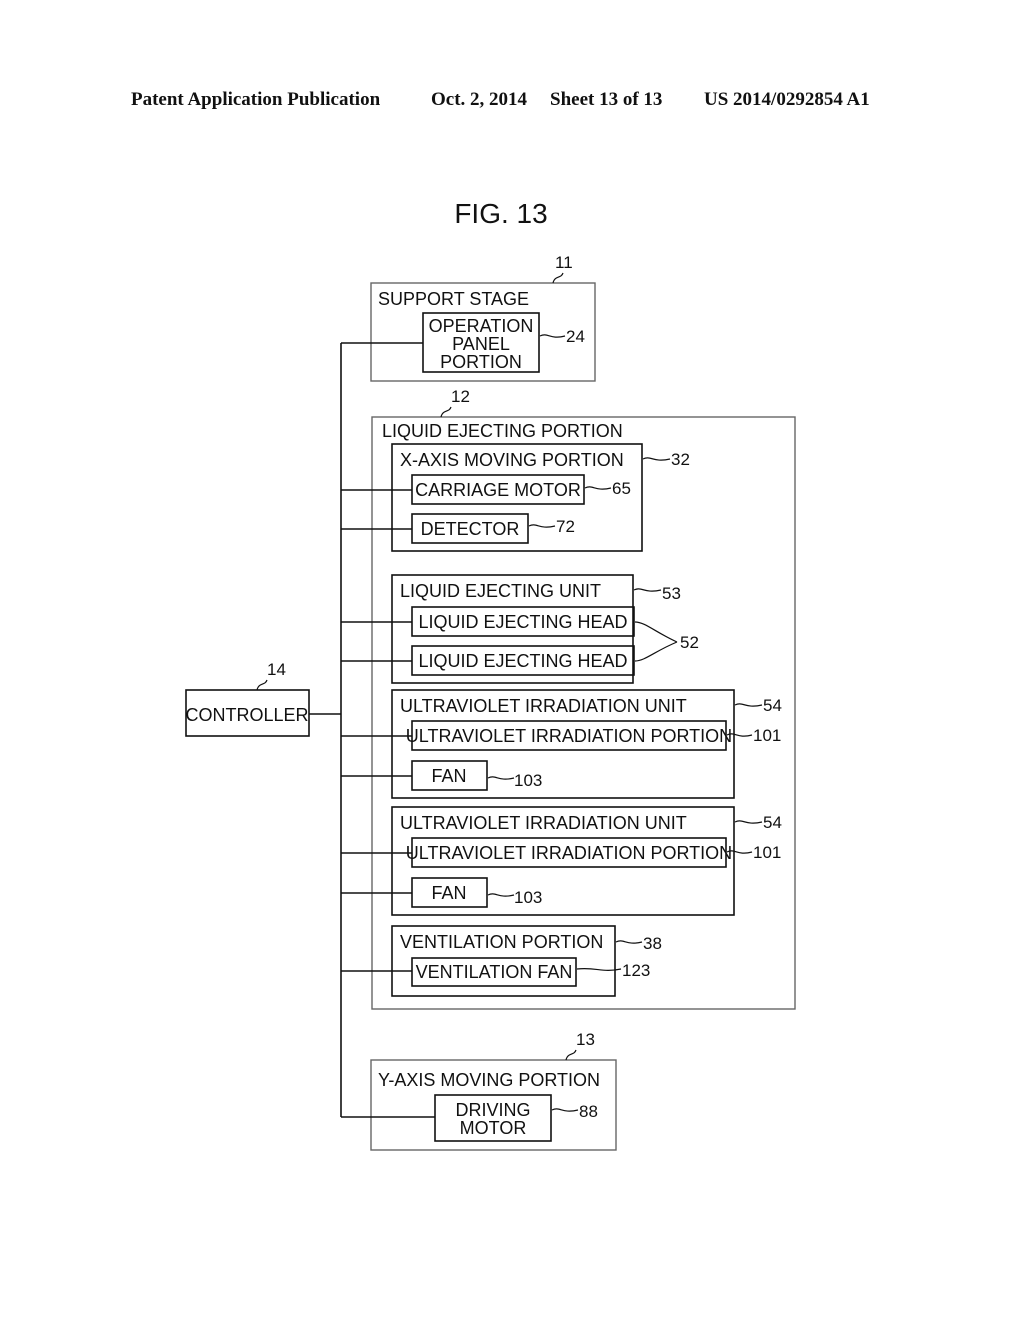  Describe the element at coordinates (767, 735) in the screenshot. I see `uv-portion-1-ref: 101` at that location.